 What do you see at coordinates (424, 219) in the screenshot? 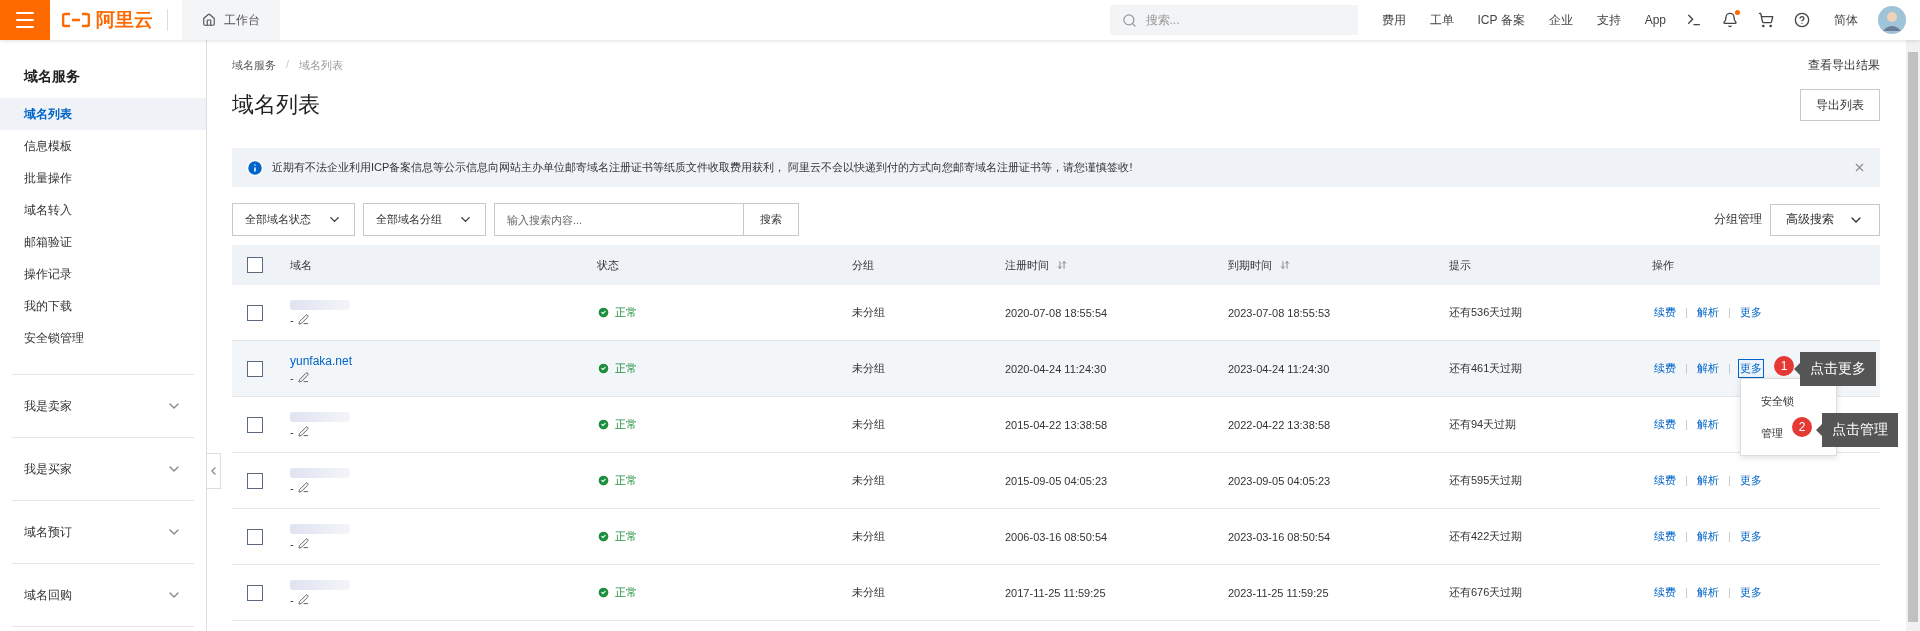
I see `group-select: 全部域名分组` at bounding box center [424, 219].